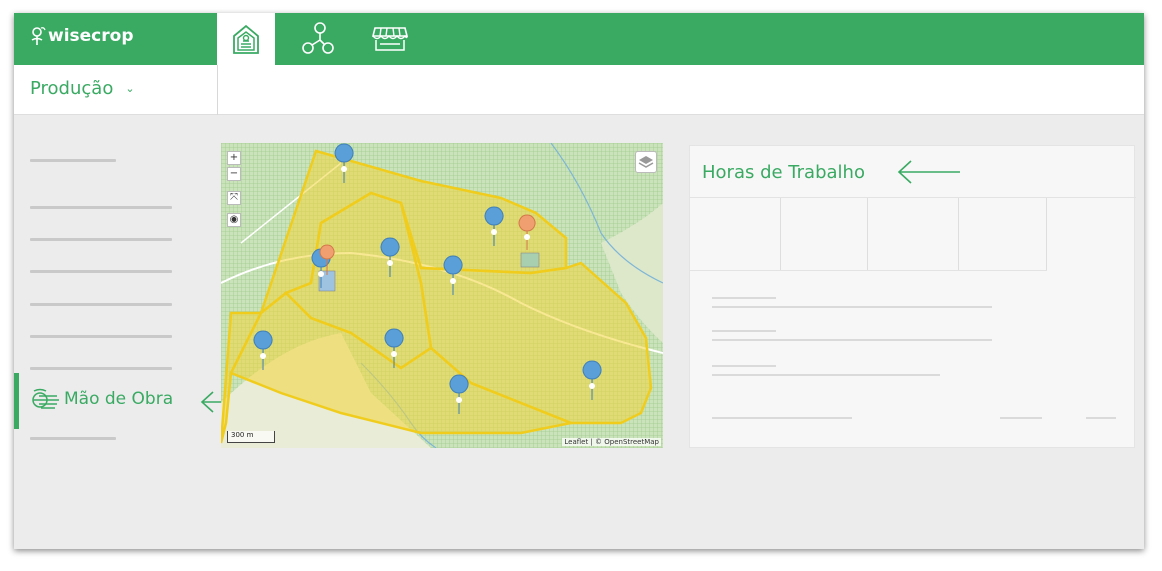 This screenshot has height=571, width=1162. I want to click on tab-production, so click(246, 39).